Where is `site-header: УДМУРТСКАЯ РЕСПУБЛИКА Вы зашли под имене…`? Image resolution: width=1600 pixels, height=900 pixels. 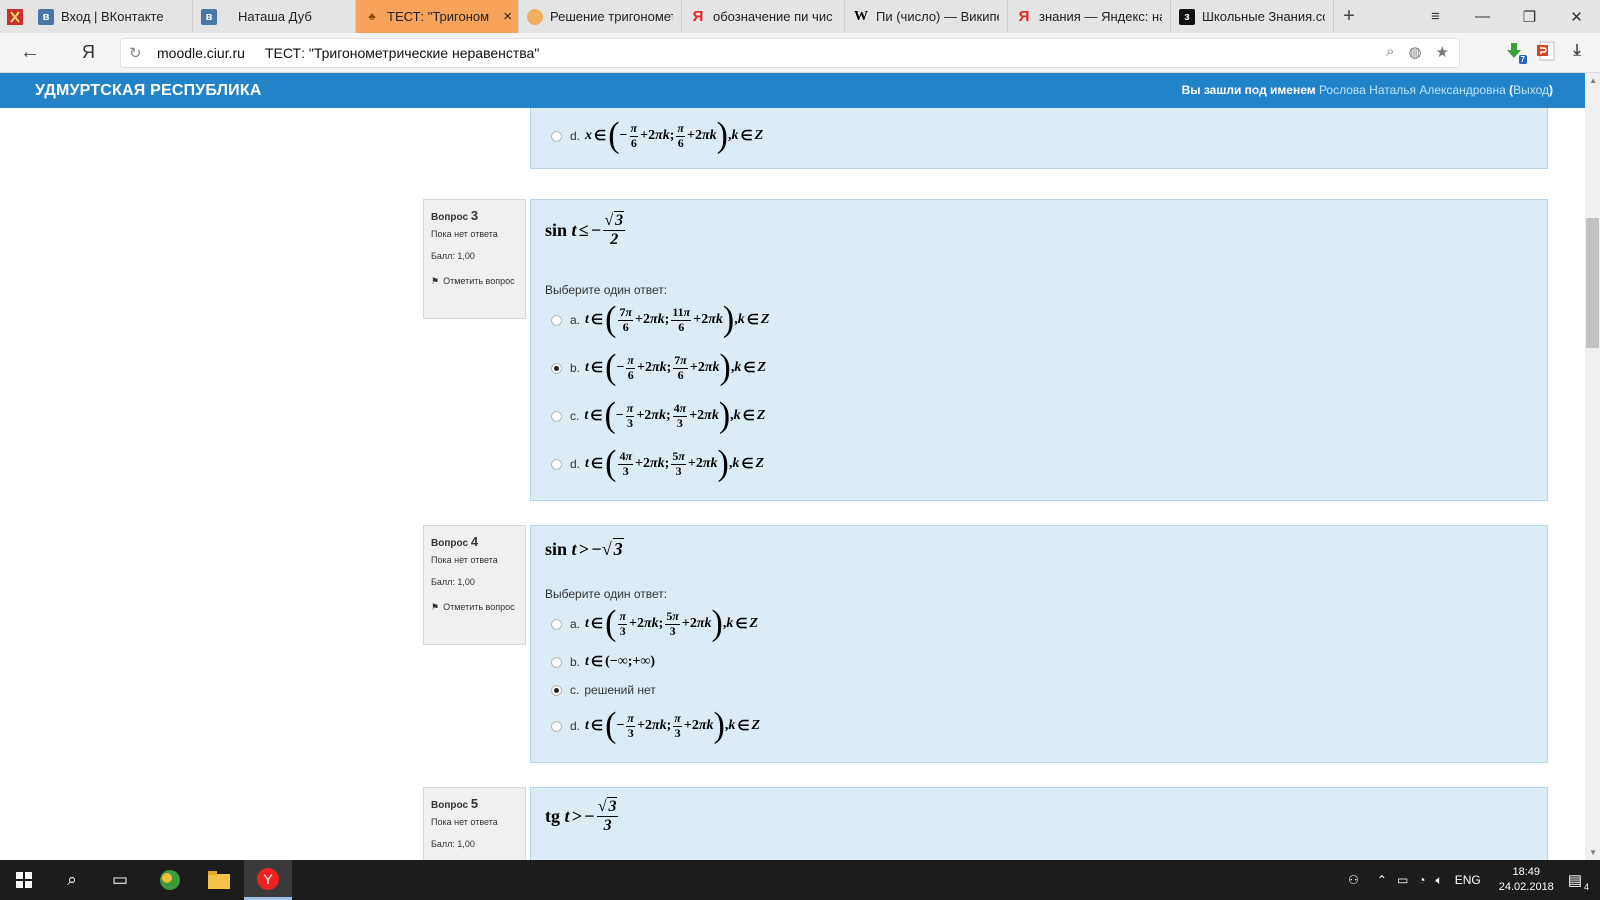 site-header: УДМУРТСКАЯ РЕСПУБЛИКА Вы зашли под имене… is located at coordinates (792, 90).